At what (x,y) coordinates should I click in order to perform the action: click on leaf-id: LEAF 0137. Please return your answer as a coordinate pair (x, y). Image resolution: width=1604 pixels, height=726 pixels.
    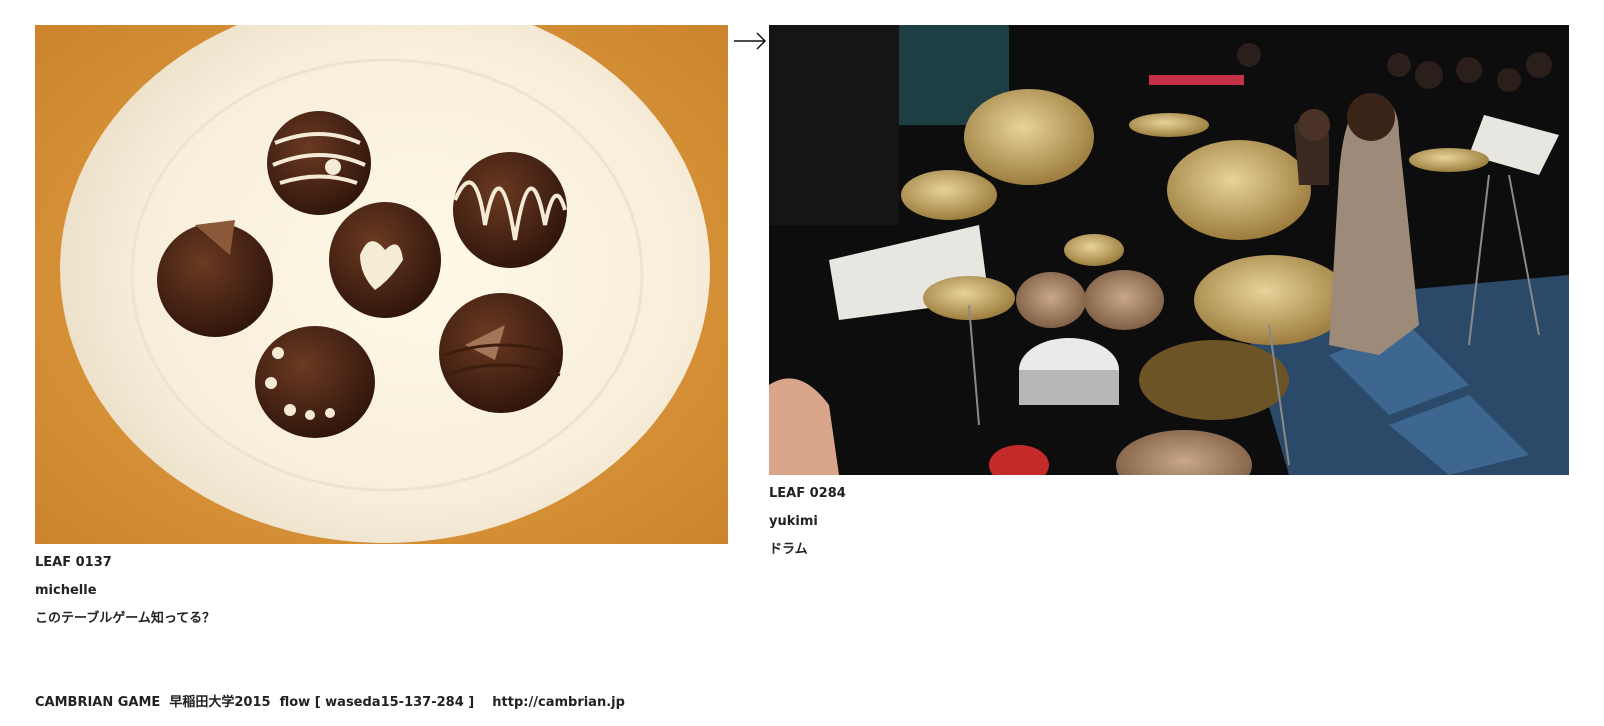
    Looking at the image, I should click on (125, 563).